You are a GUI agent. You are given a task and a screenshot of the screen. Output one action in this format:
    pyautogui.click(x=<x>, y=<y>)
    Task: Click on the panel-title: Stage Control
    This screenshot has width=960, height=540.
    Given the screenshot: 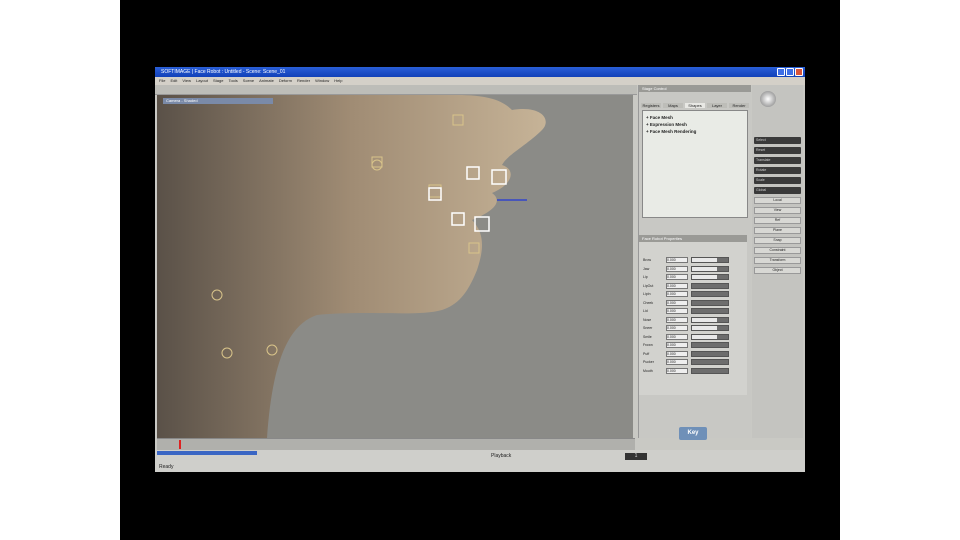 What is the action you would take?
    pyautogui.click(x=695, y=88)
    